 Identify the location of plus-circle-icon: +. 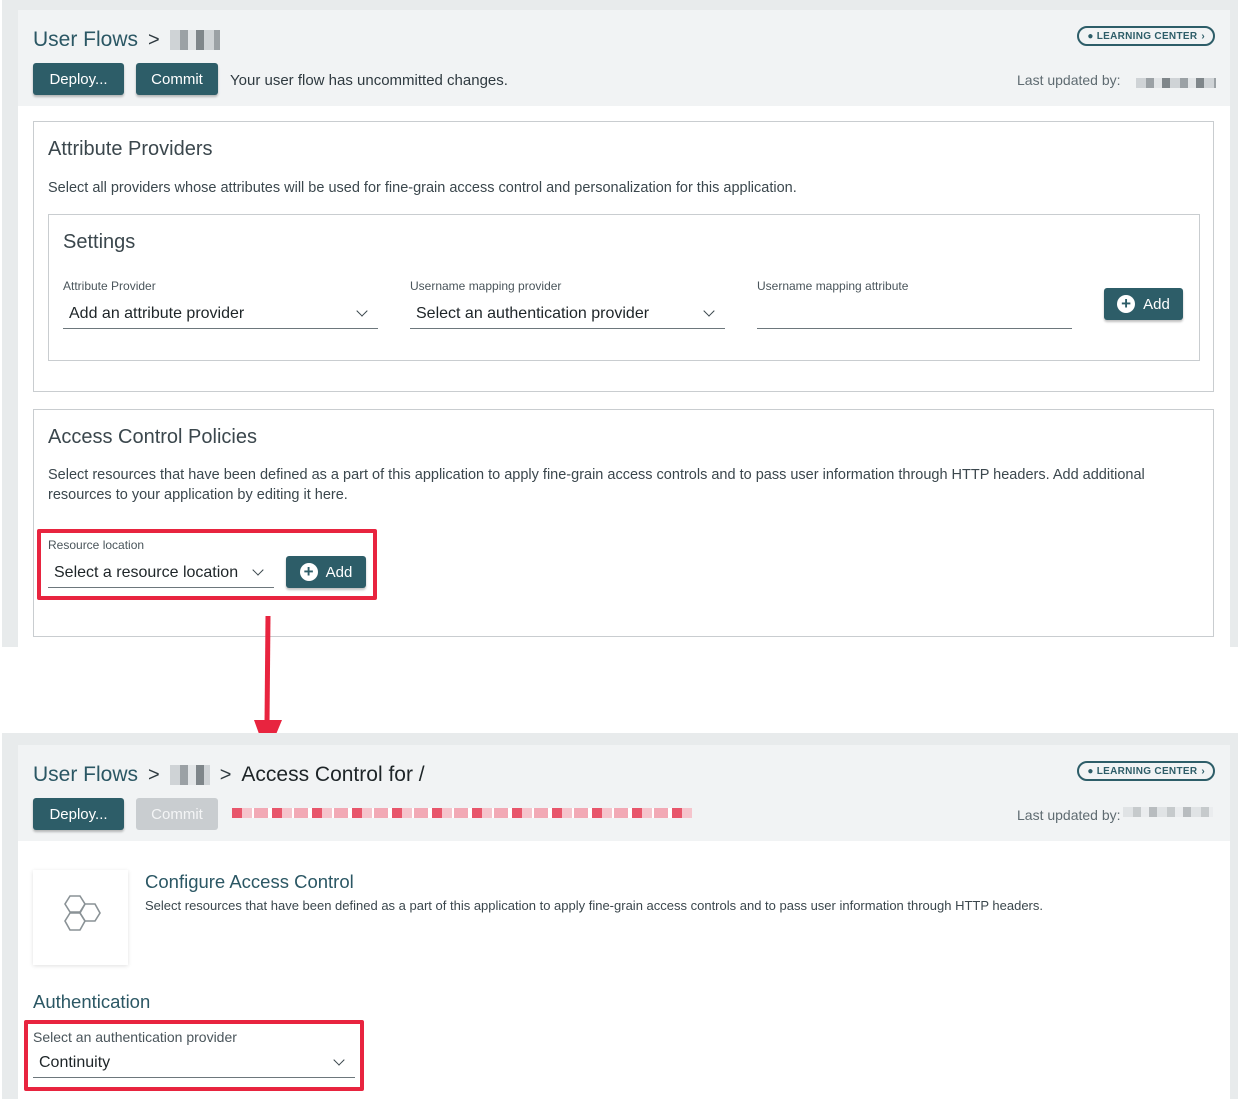
(1126, 304).